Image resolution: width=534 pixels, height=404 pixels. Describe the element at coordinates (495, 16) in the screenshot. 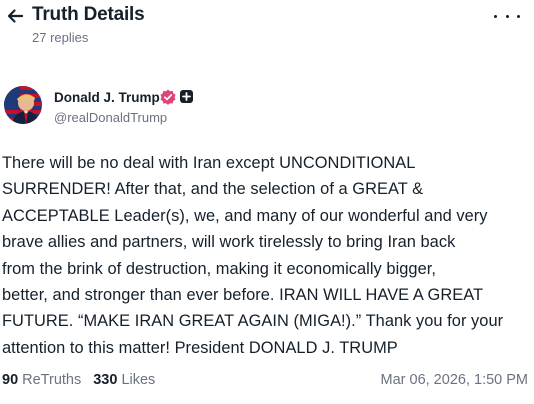

I see `more-horizontal-icon` at that location.